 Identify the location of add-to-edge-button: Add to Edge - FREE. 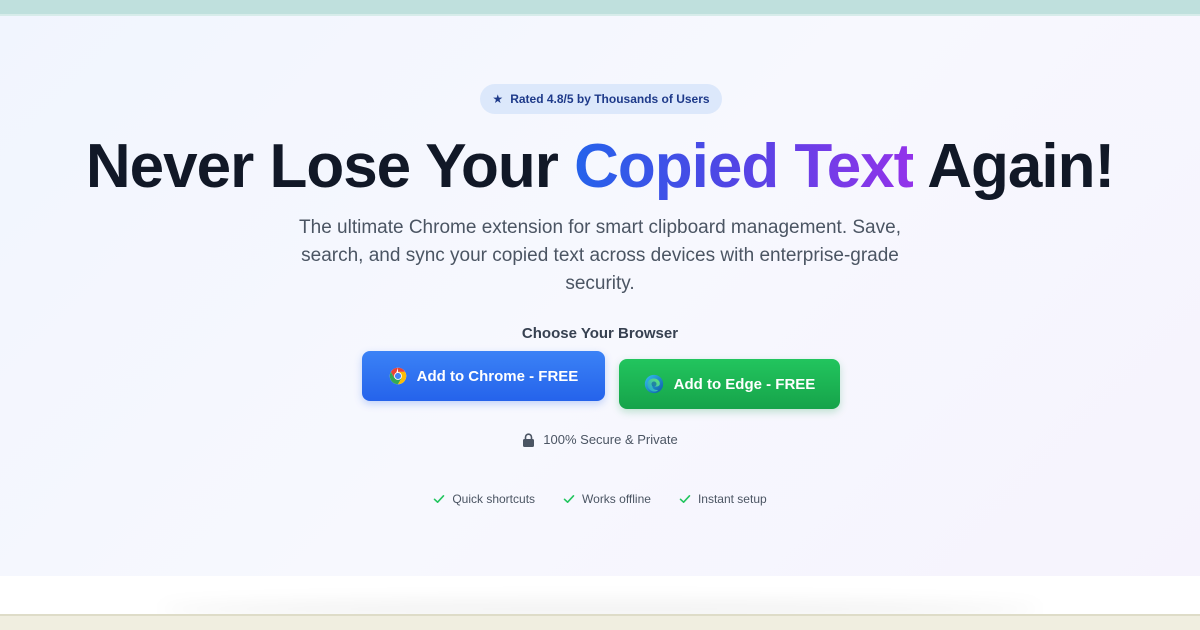
(729, 384).